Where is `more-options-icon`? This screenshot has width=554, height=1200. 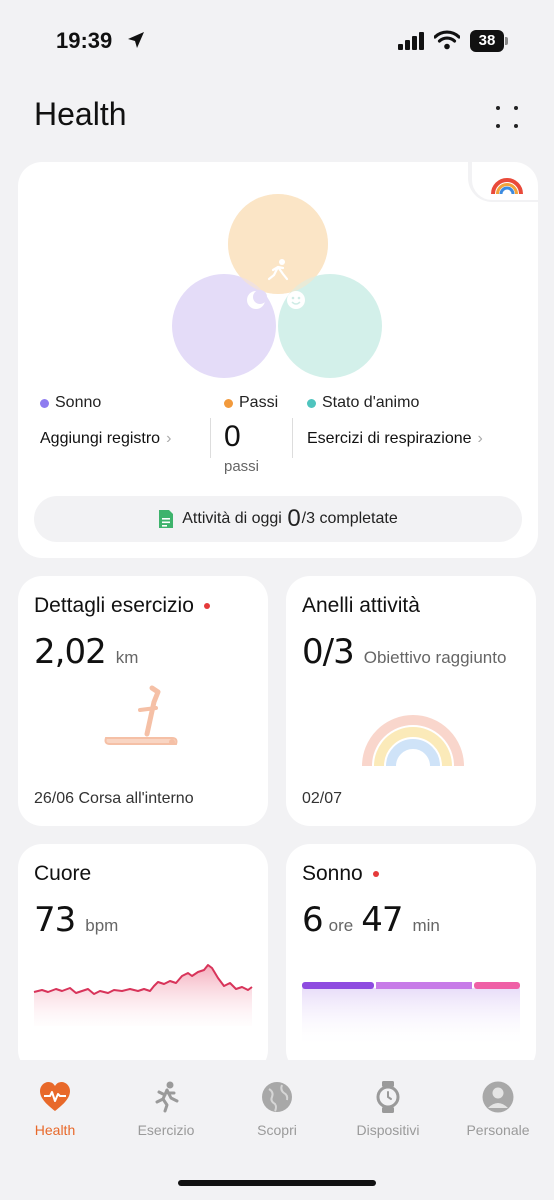 more-options-icon is located at coordinates (508, 117).